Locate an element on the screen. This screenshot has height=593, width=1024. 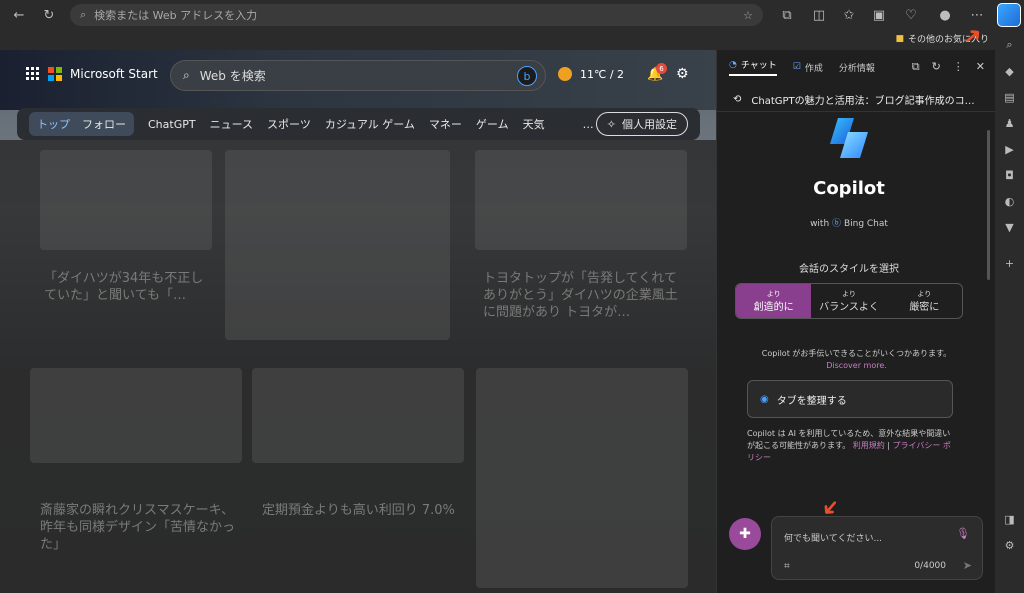
health-icon: ♡ is located at coordinates (911, 15).